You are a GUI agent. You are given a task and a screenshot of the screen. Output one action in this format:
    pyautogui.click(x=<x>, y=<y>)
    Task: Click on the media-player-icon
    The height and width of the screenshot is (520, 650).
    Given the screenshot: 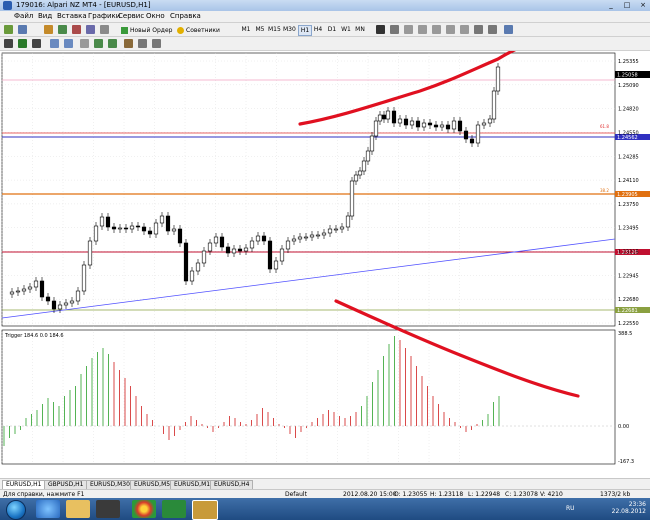 What is the action you would take?
    pyautogui.click(x=108, y=509)
    